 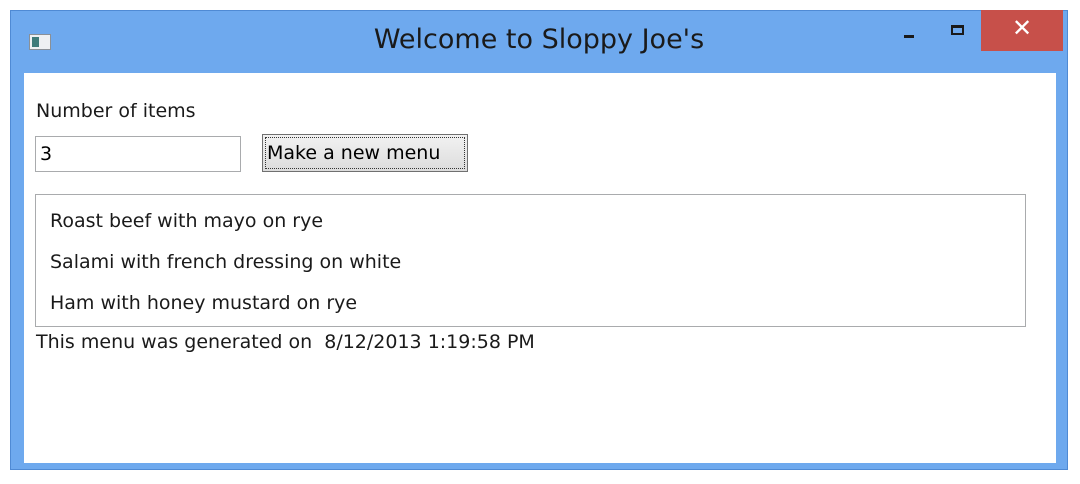 What do you see at coordinates (909, 36) in the screenshot?
I see `minimize-icon` at bounding box center [909, 36].